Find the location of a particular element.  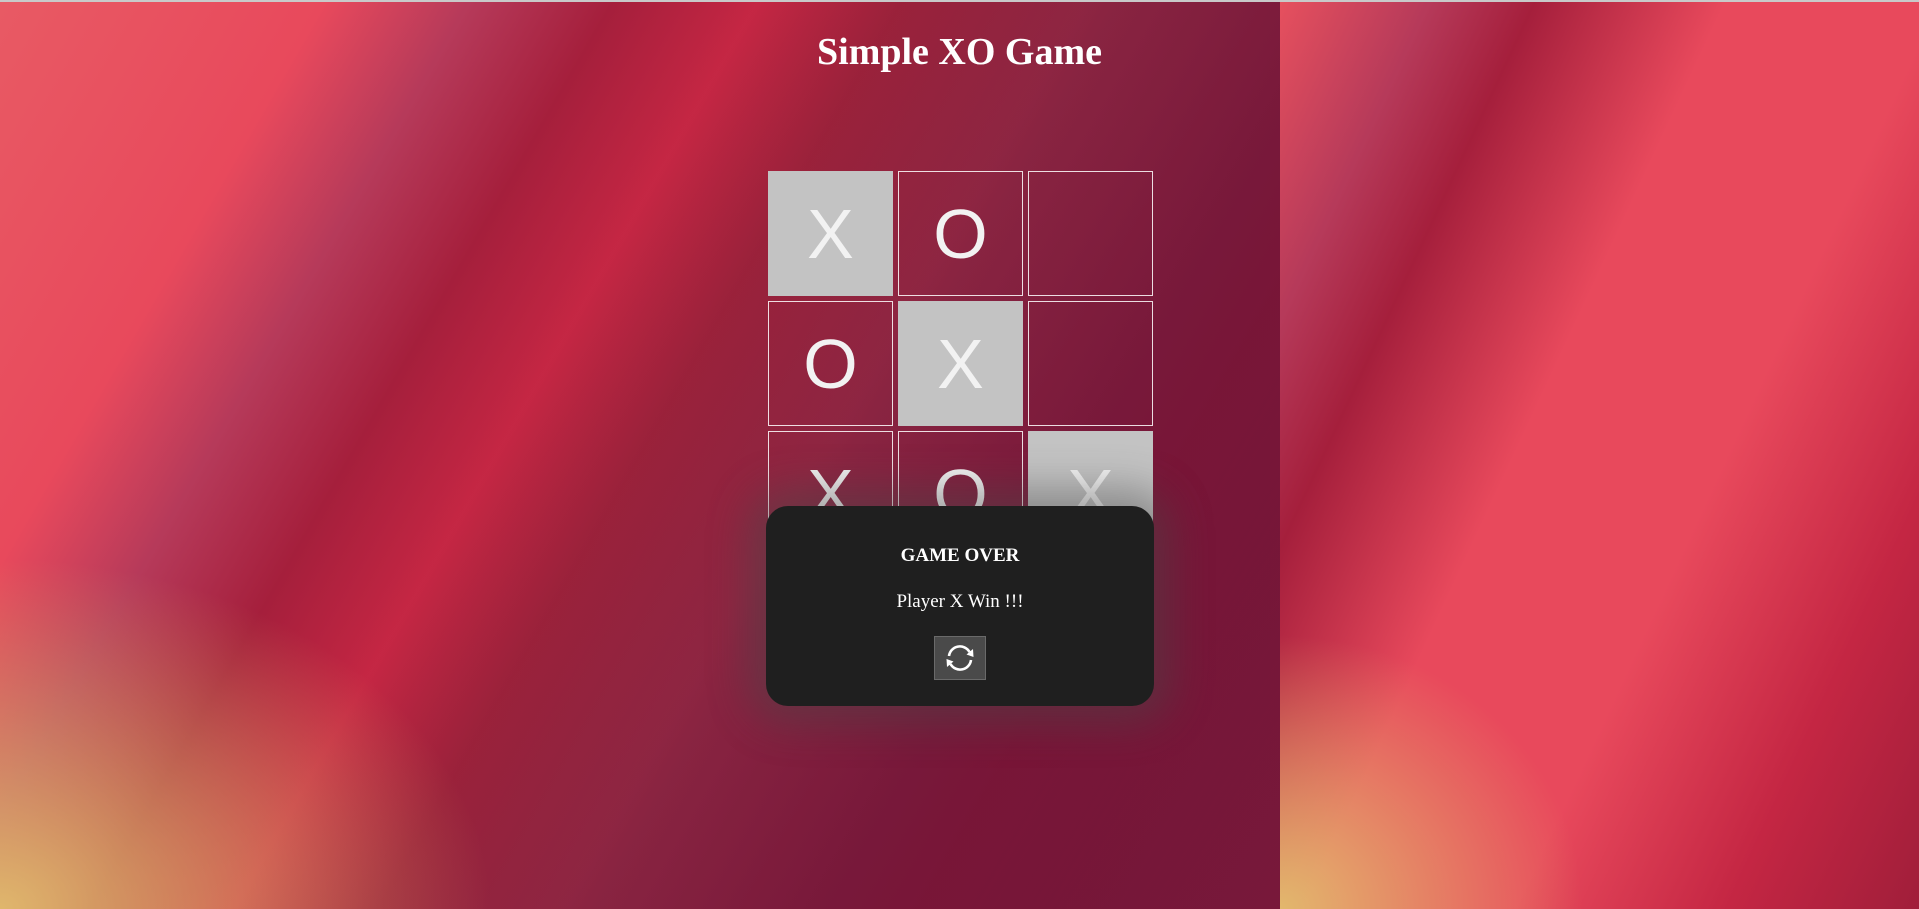

top-border is located at coordinates (959, 1).